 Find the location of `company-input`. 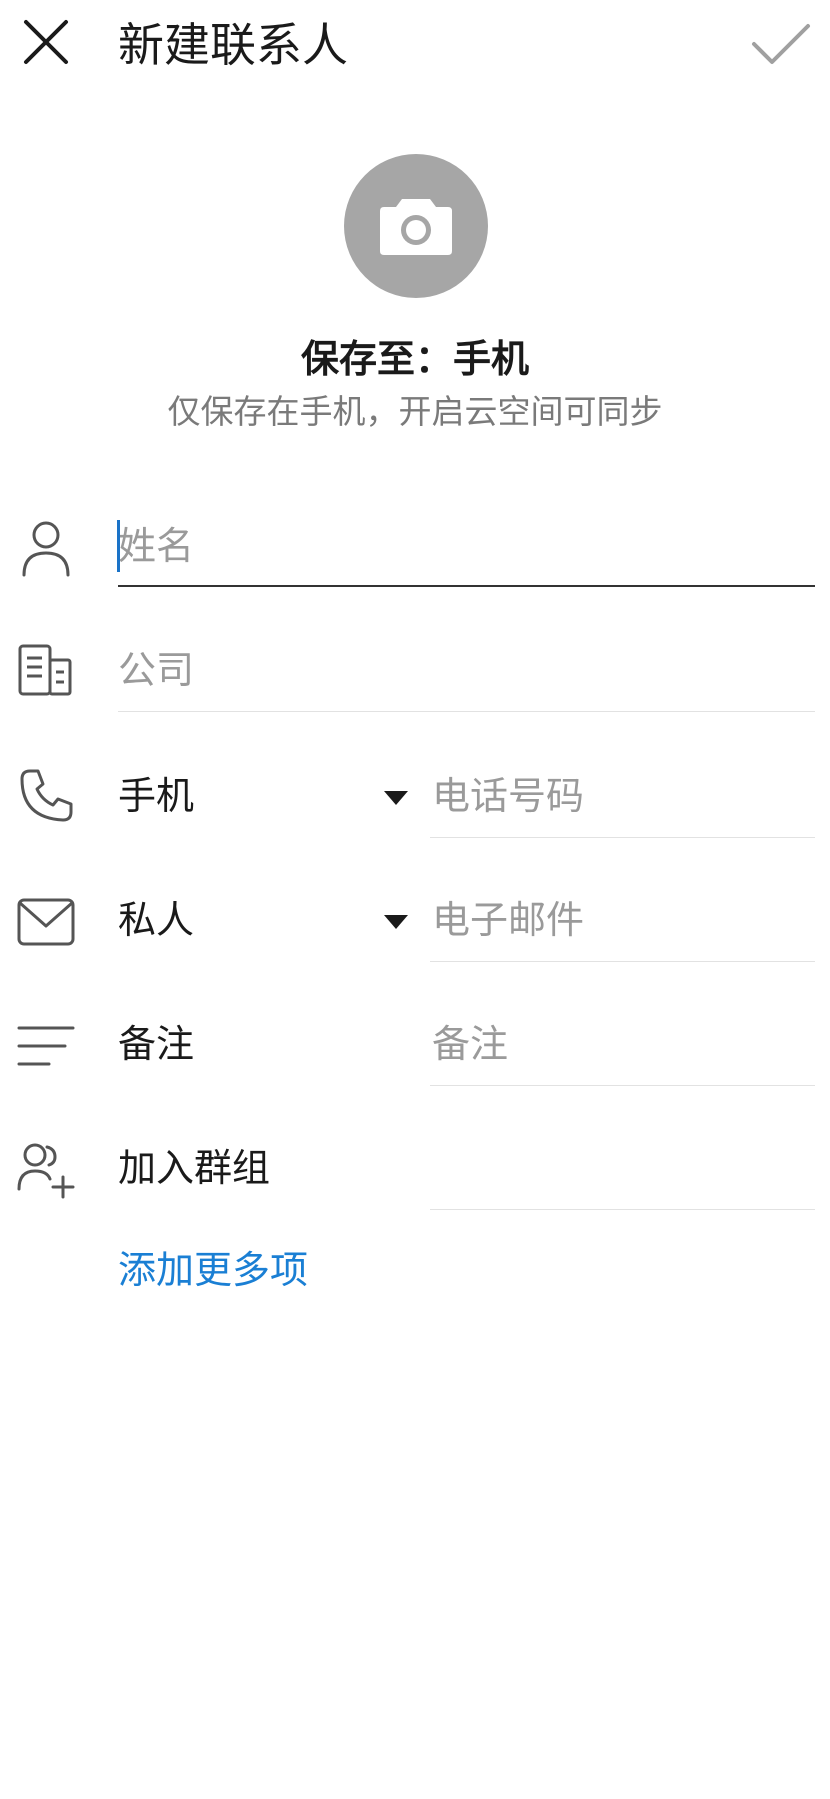

company-input is located at coordinates (463, 670).